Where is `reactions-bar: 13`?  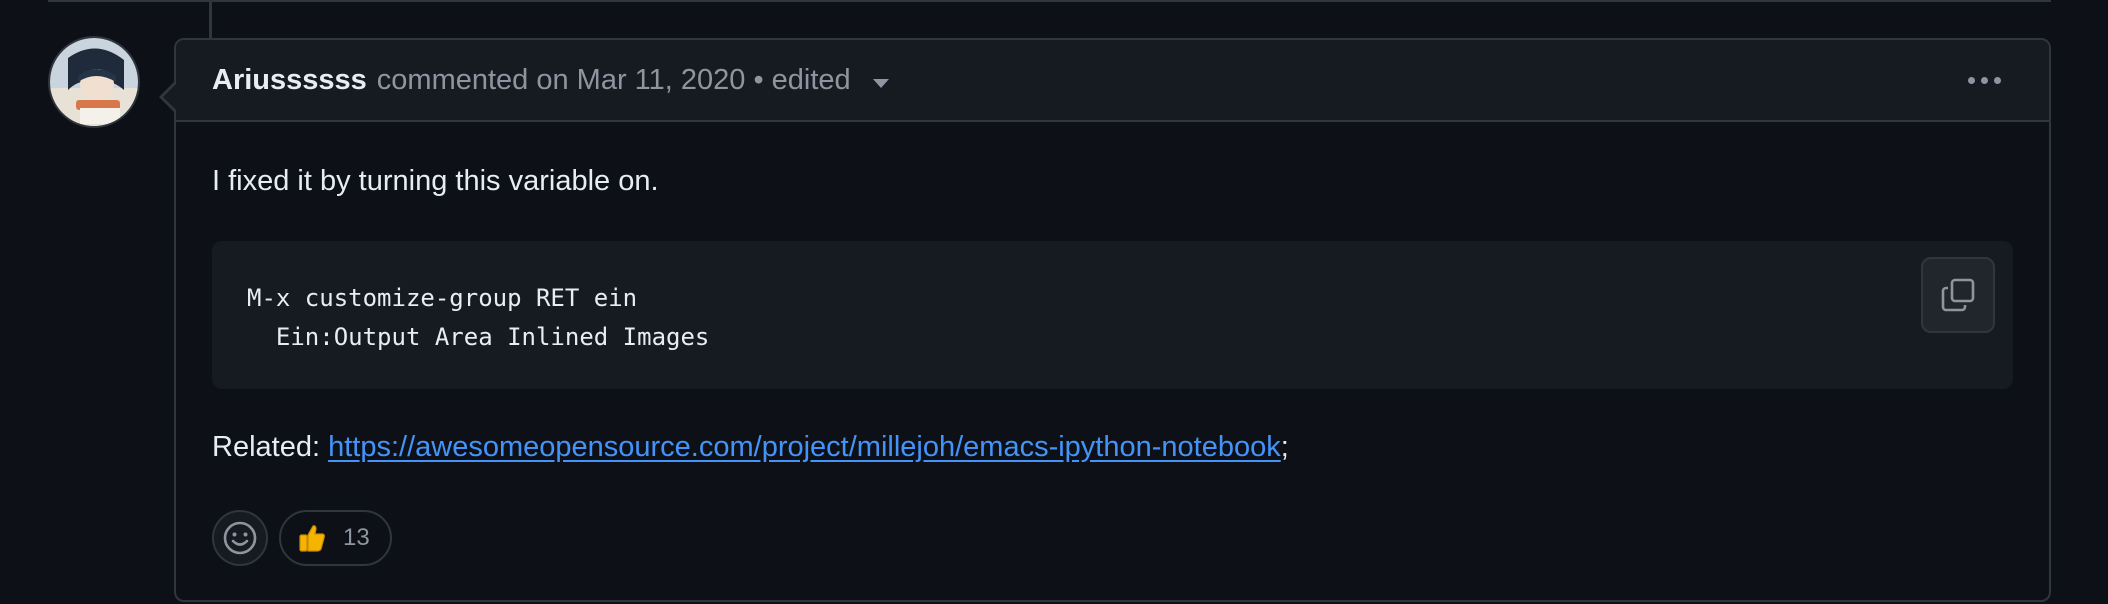
reactions-bar: 13 is located at coordinates (302, 538).